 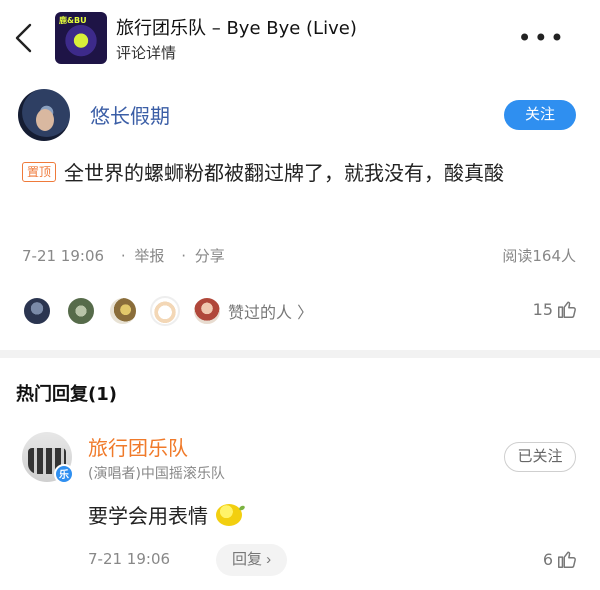 What do you see at coordinates (542, 38) in the screenshot?
I see `more-options-icon: •••` at bounding box center [542, 38].